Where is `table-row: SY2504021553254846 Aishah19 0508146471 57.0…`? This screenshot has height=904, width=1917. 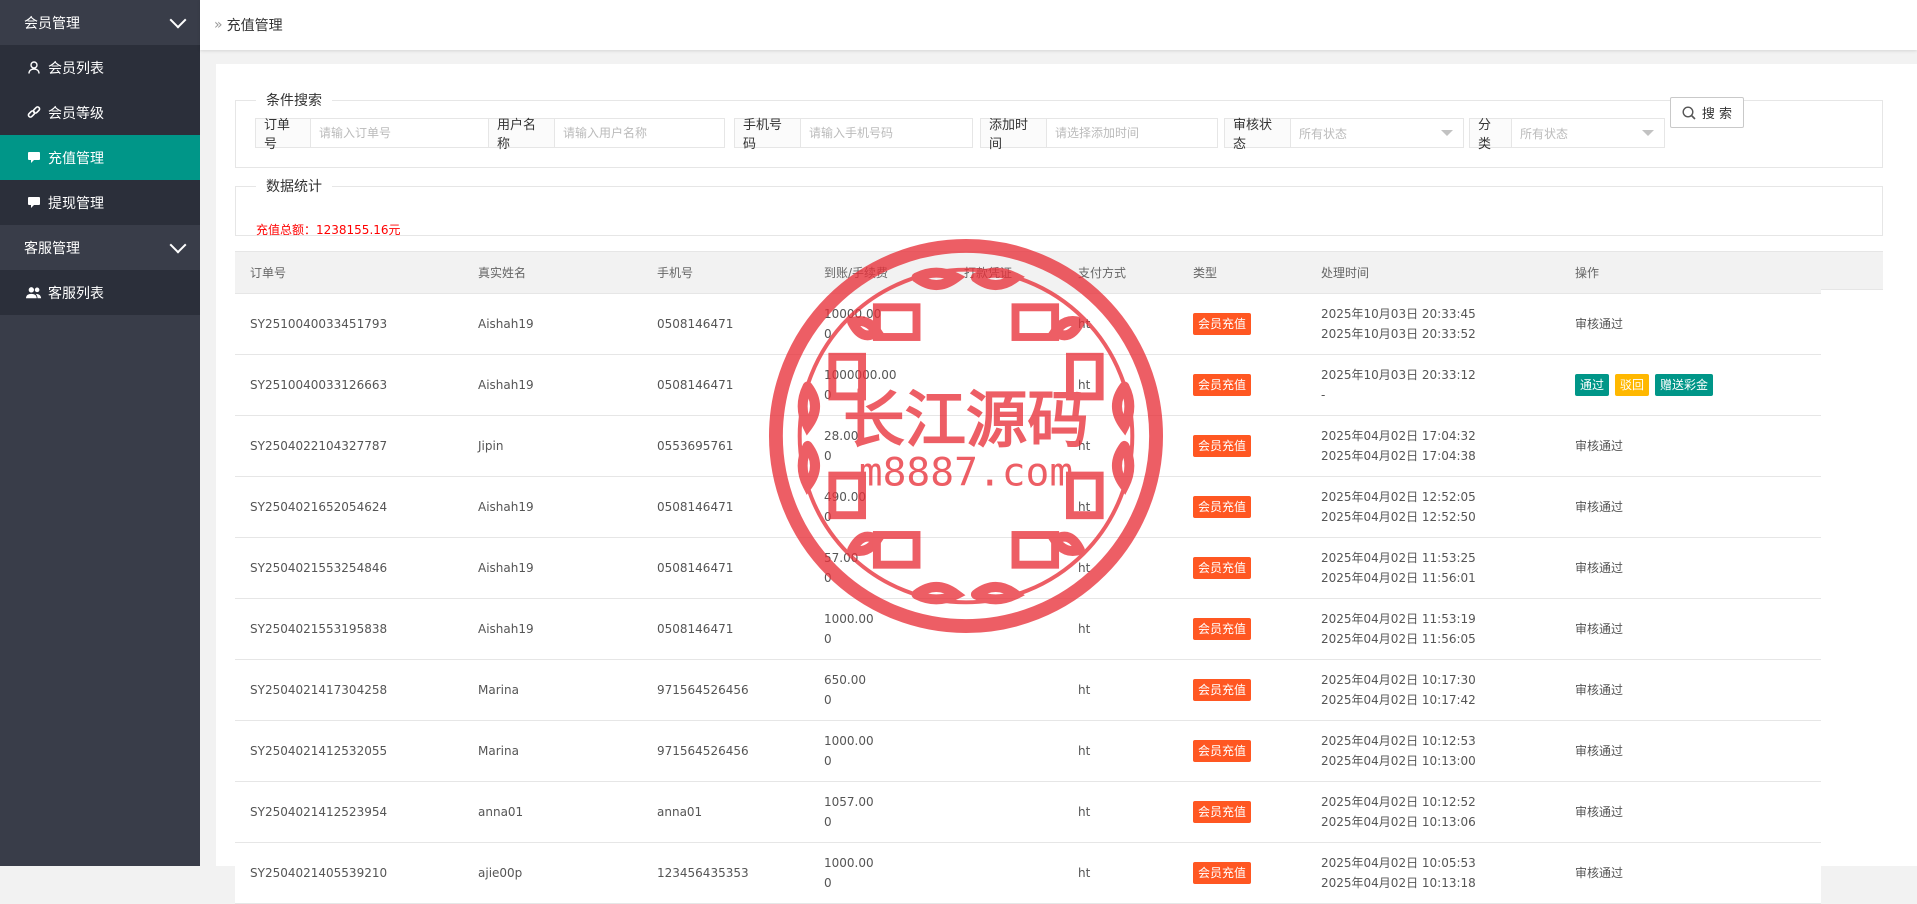 table-row: SY2504021553254846 Aishah19 0508146471 57.0… is located at coordinates (1028, 568).